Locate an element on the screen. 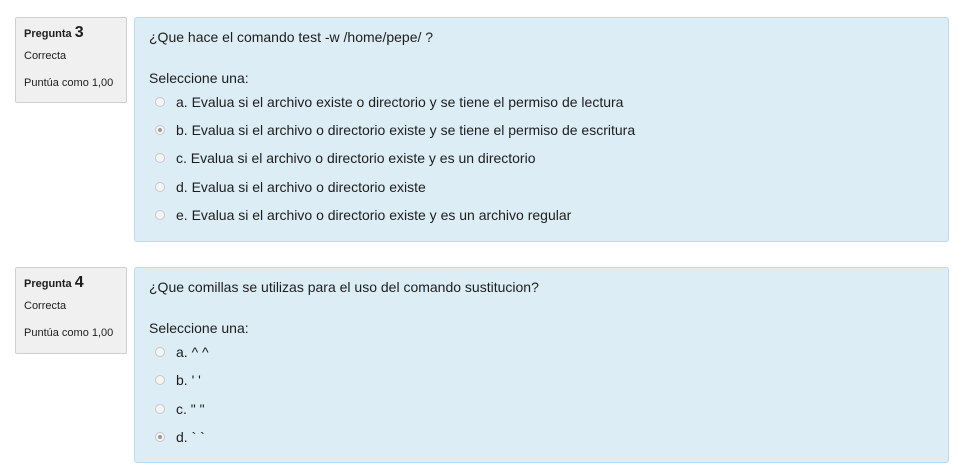 This screenshot has width=961, height=470. answer-label: d. ` ` is located at coordinates (190, 437).